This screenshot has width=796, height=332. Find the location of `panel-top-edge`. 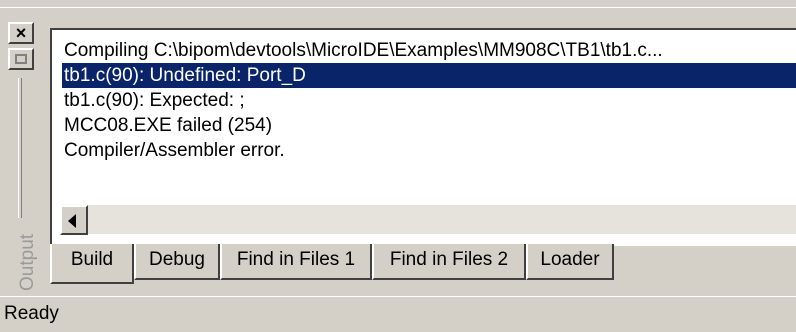

panel-top-edge is located at coordinates (398, 4).